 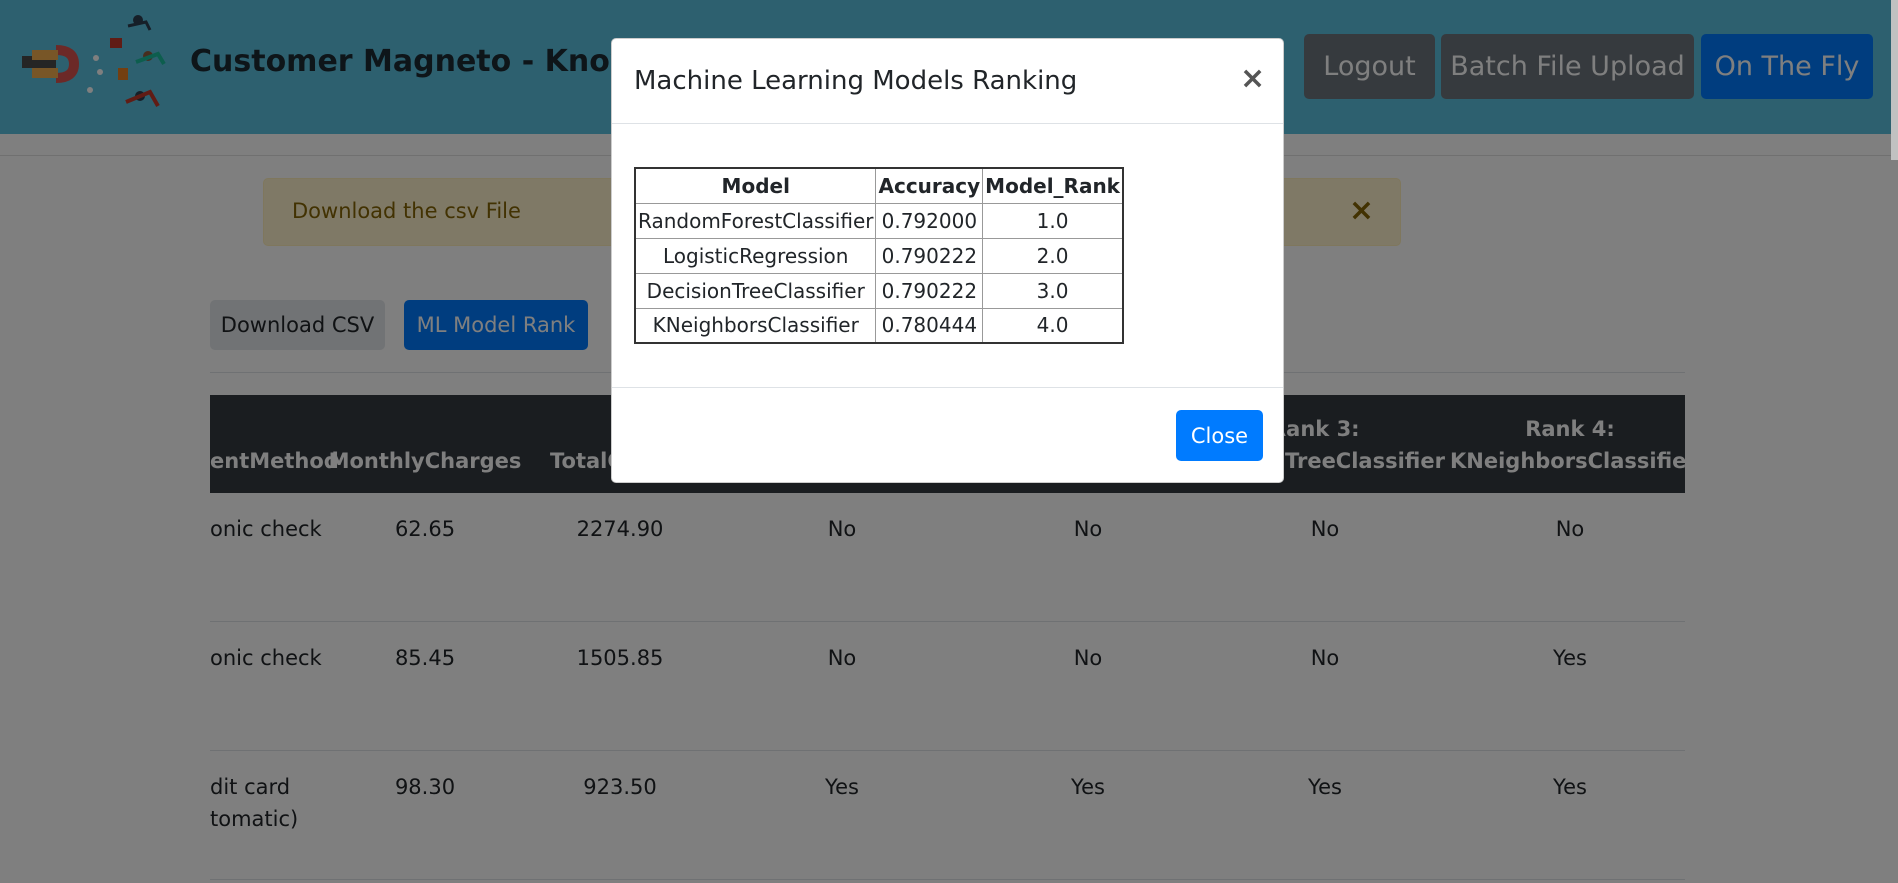 What do you see at coordinates (755, 255) in the screenshot?
I see `cell-model: LogisticRegression` at bounding box center [755, 255].